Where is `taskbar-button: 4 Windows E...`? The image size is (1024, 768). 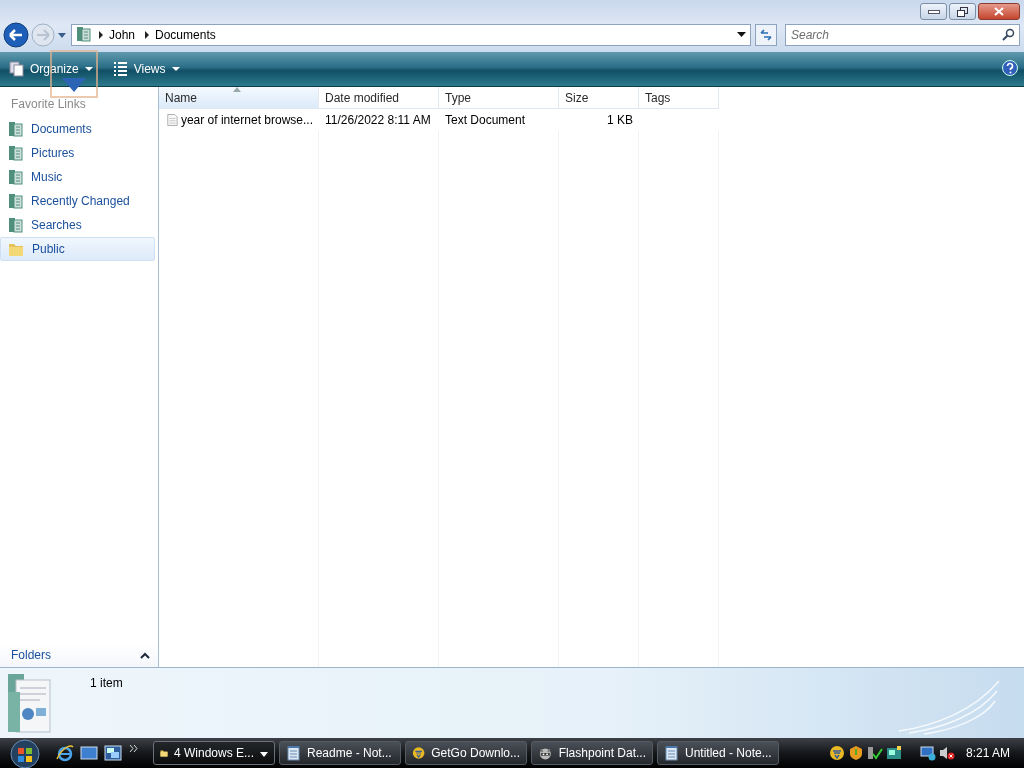 taskbar-button: 4 Windows E... is located at coordinates (214, 753).